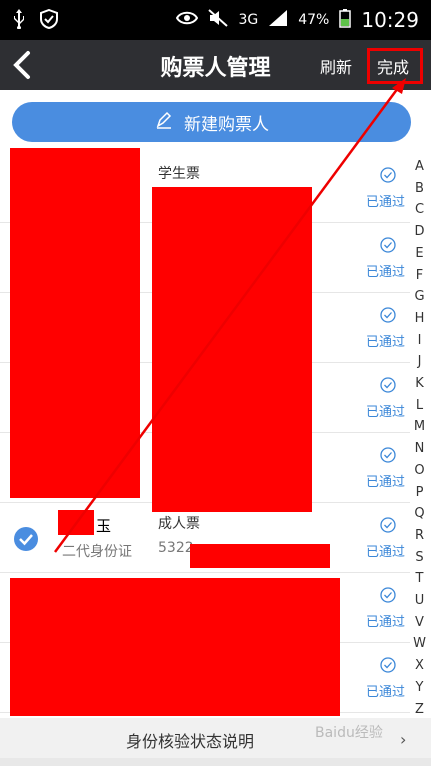 This screenshot has height=766, width=431. I want to click on bottom-strip, so click(215, 762).